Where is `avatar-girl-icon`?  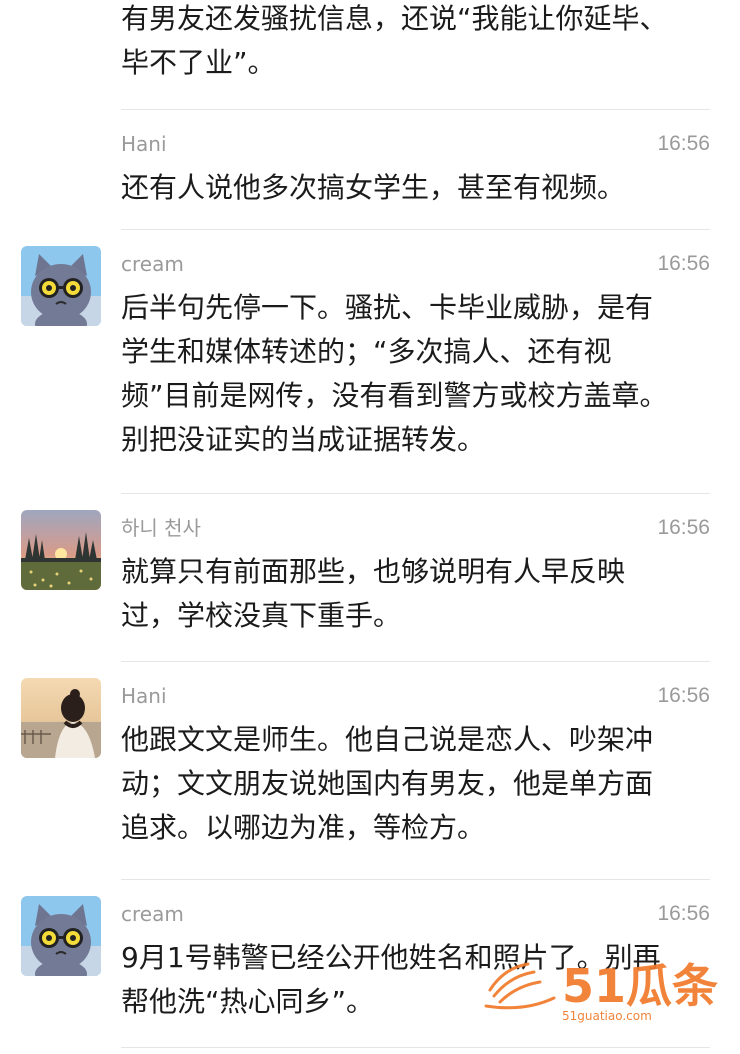 avatar-girl-icon is located at coordinates (61, 718).